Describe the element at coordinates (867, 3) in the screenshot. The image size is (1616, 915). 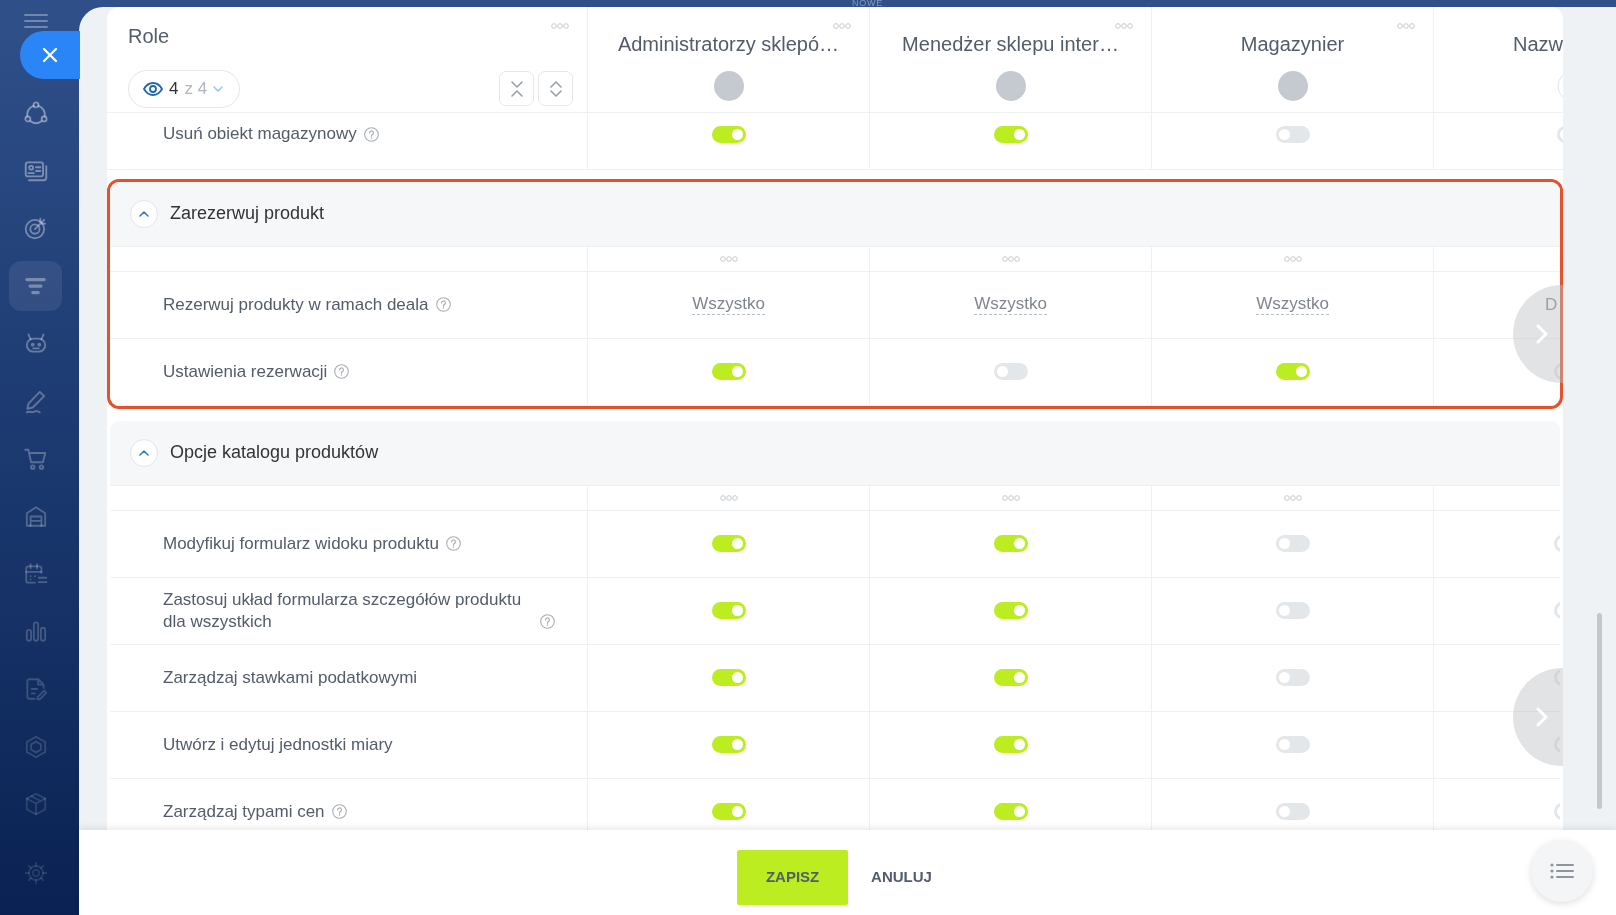
I see `new-label: NOWE` at that location.